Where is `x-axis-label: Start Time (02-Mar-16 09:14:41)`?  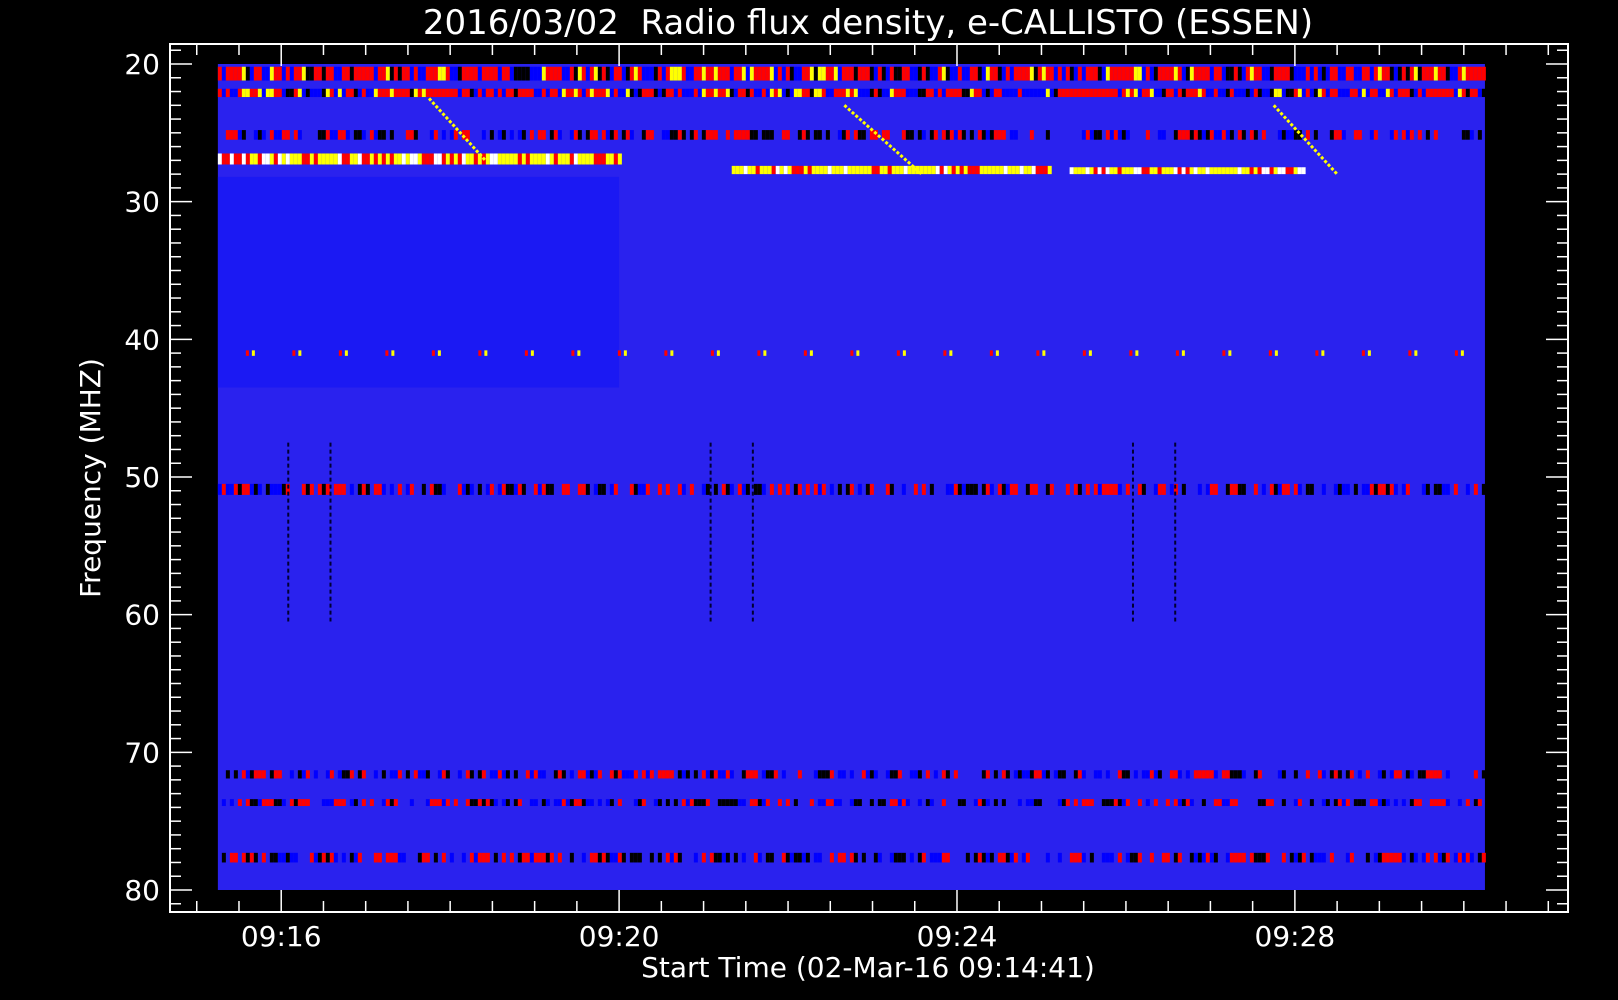
x-axis-label: Start Time (02-Mar-16 09:14:41) is located at coordinates (868, 967).